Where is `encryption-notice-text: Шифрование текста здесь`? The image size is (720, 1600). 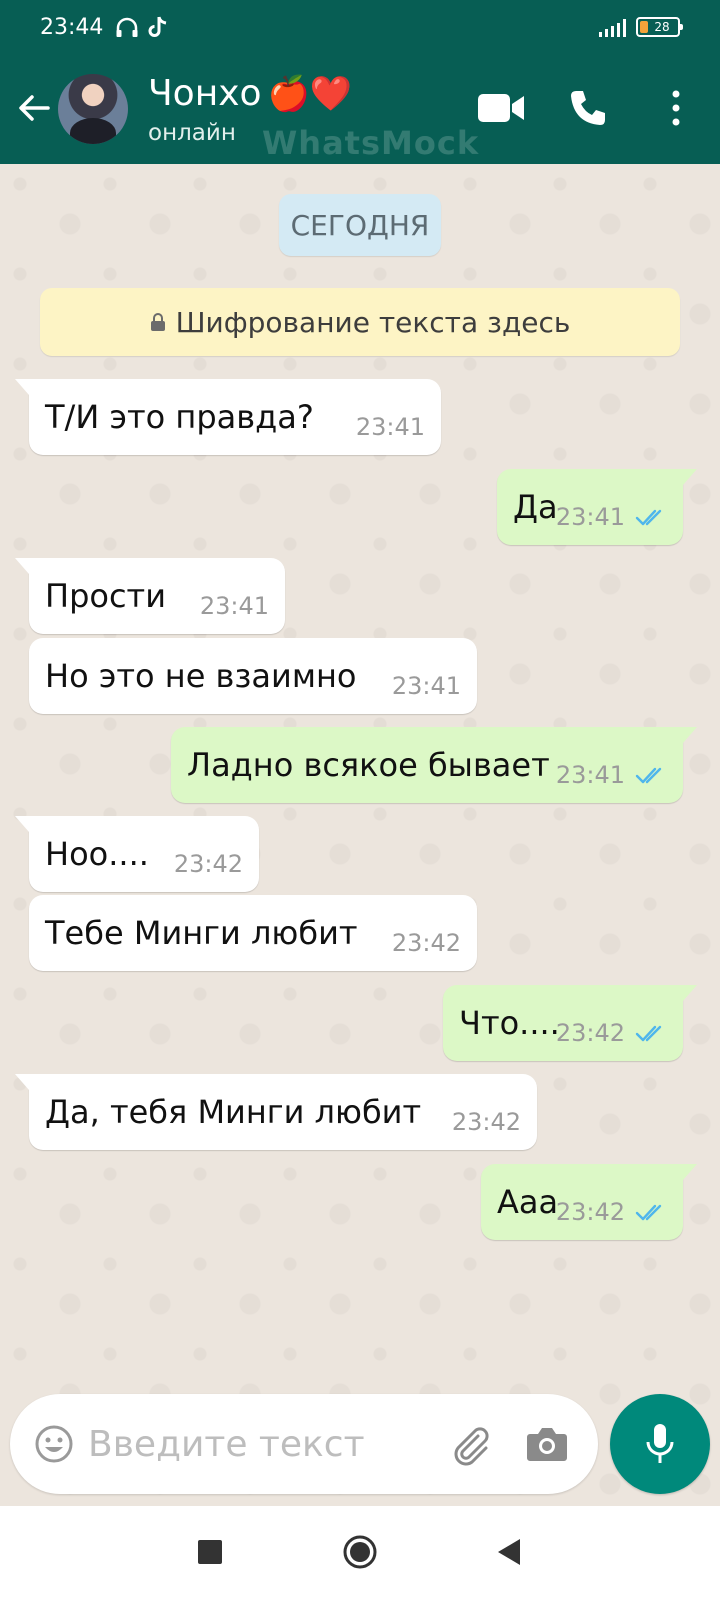
encryption-notice-text: Шифрование текста здесь is located at coordinates (373, 322).